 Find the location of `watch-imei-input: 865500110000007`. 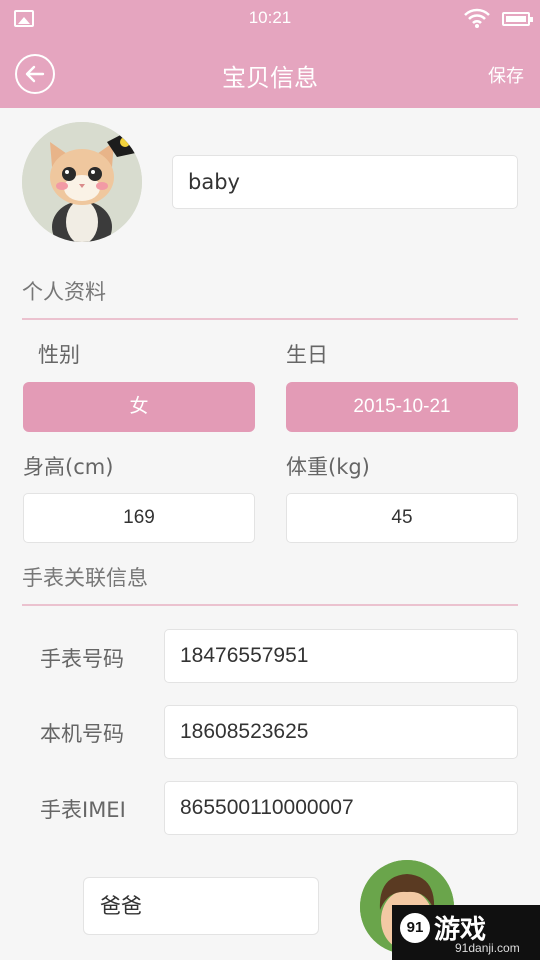

watch-imei-input: 865500110000007 is located at coordinates (341, 808).